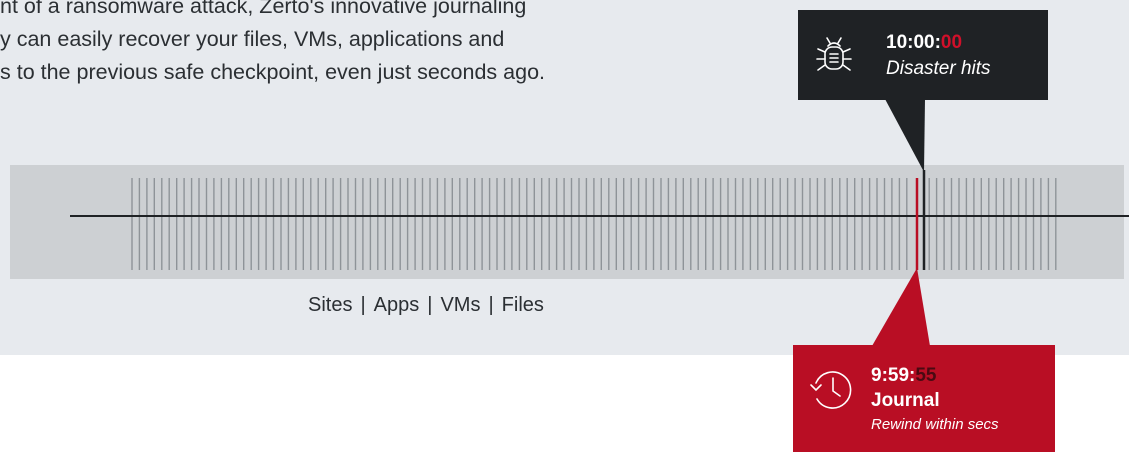  What do you see at coordinates (913, 42) in the screenshot?
I see `disaster-time-main: 10:00:` at bounding box center [913, 42].